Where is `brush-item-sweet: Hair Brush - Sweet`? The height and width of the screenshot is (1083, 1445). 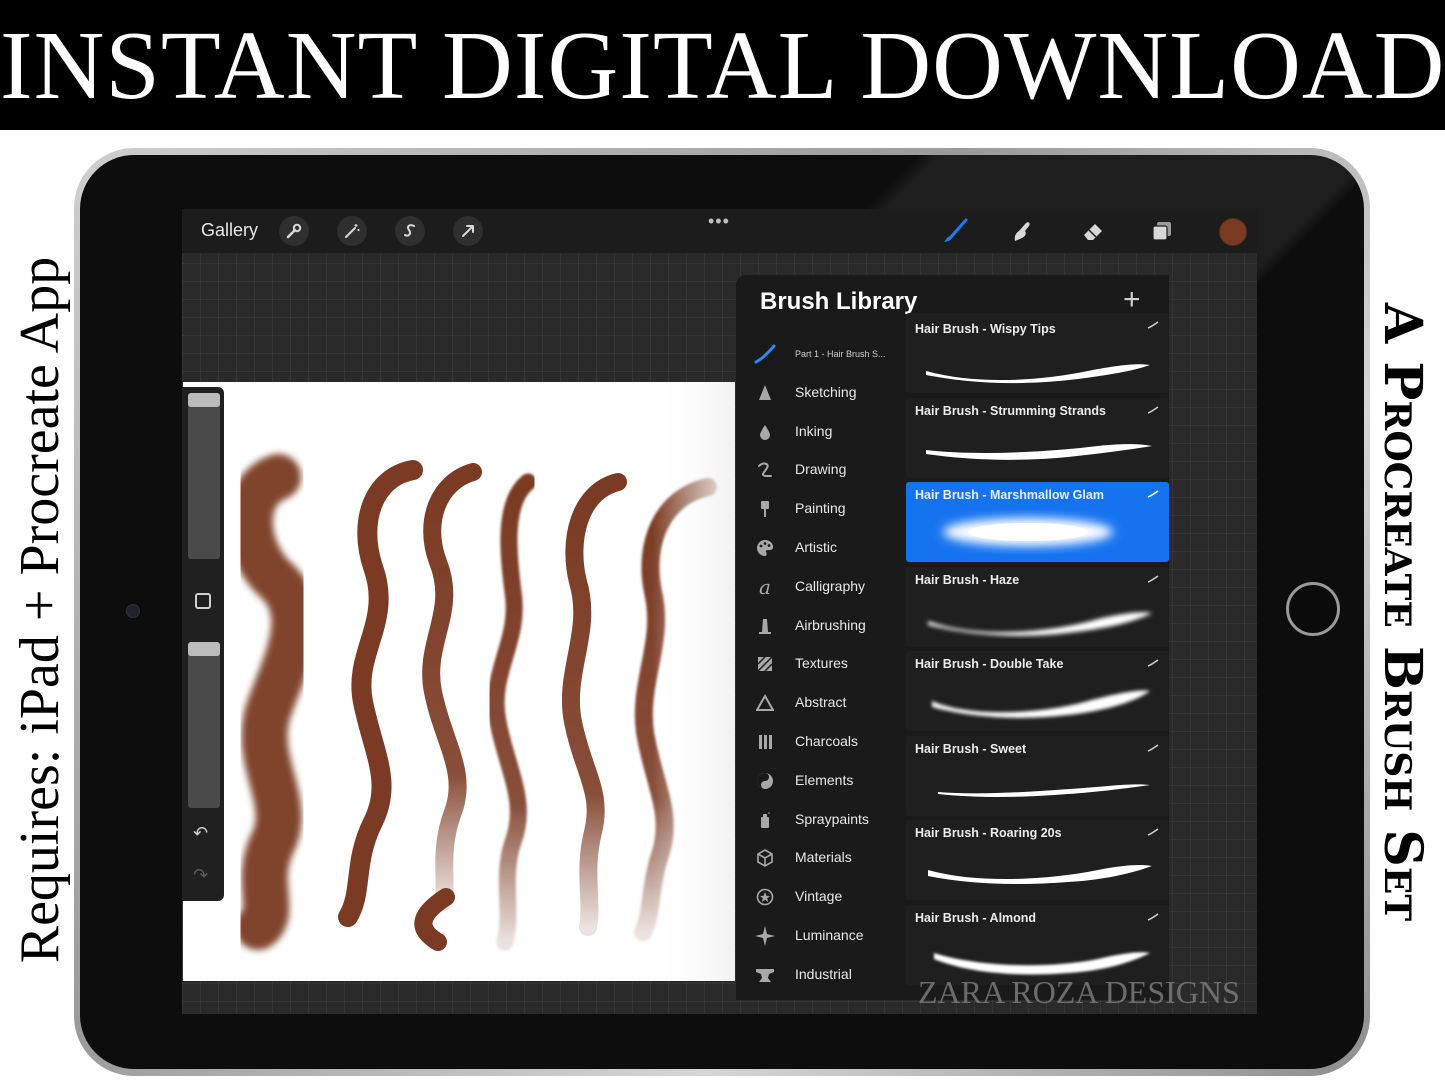 brush-item-sweet: Hair Brush - Sweet is located at coordinates (1037, 775).